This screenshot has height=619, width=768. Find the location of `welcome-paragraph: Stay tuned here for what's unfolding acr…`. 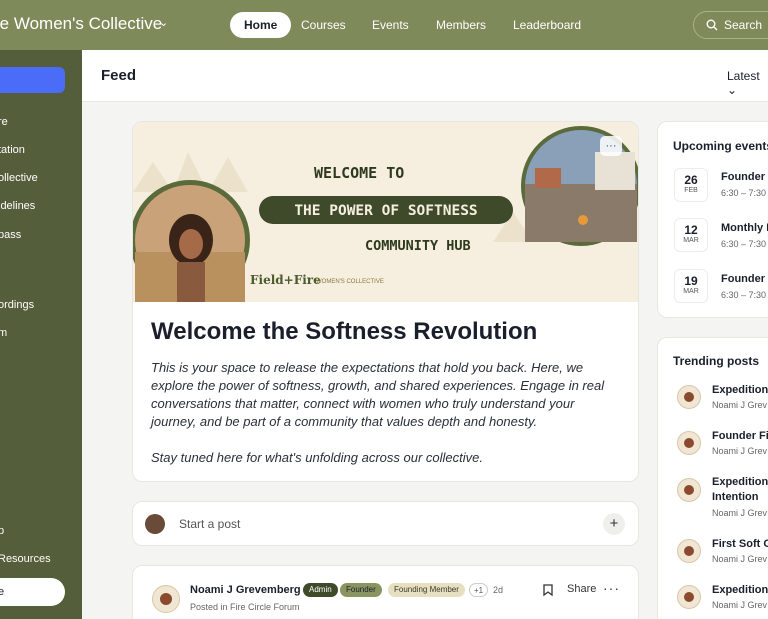

welcome-paragraph: Stay tuned here for what's unfolding acr… is located at coordinates (317, 457).